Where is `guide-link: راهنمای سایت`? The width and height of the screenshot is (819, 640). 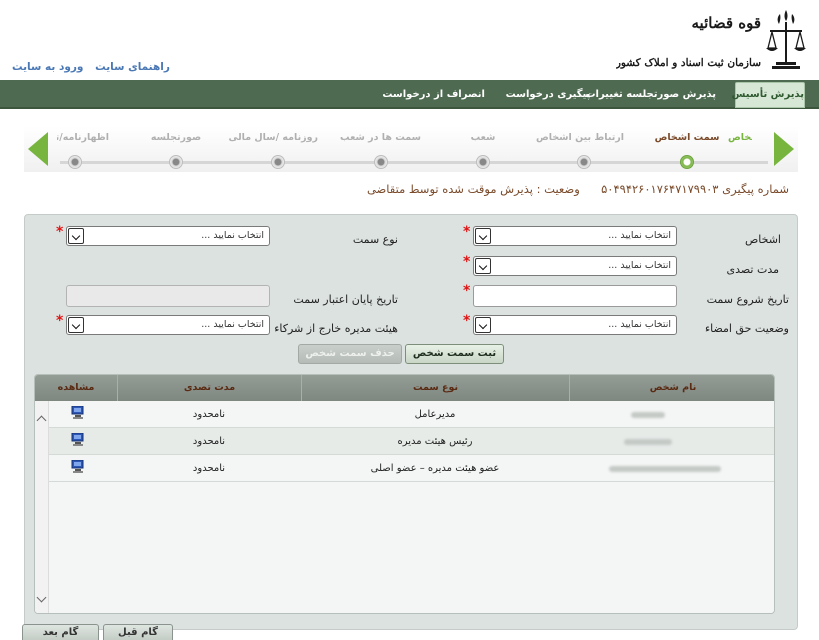
guide-link: راهنمای سایت is located at coordinates (132, 67).